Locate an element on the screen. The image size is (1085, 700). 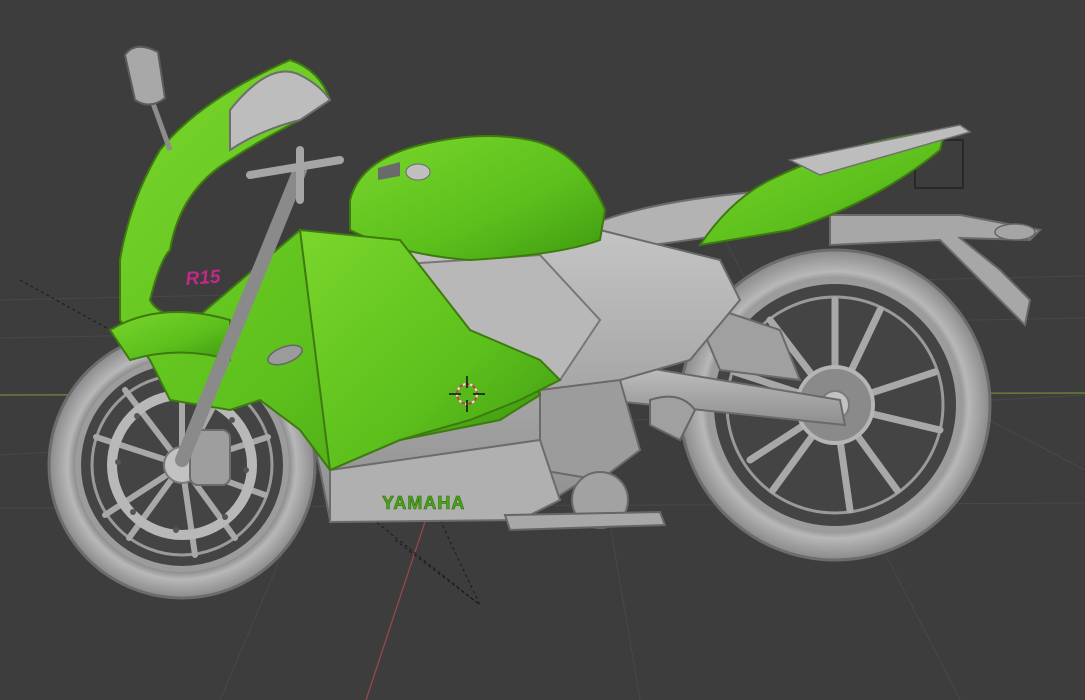
mirror is located at coordinates (148, 98).